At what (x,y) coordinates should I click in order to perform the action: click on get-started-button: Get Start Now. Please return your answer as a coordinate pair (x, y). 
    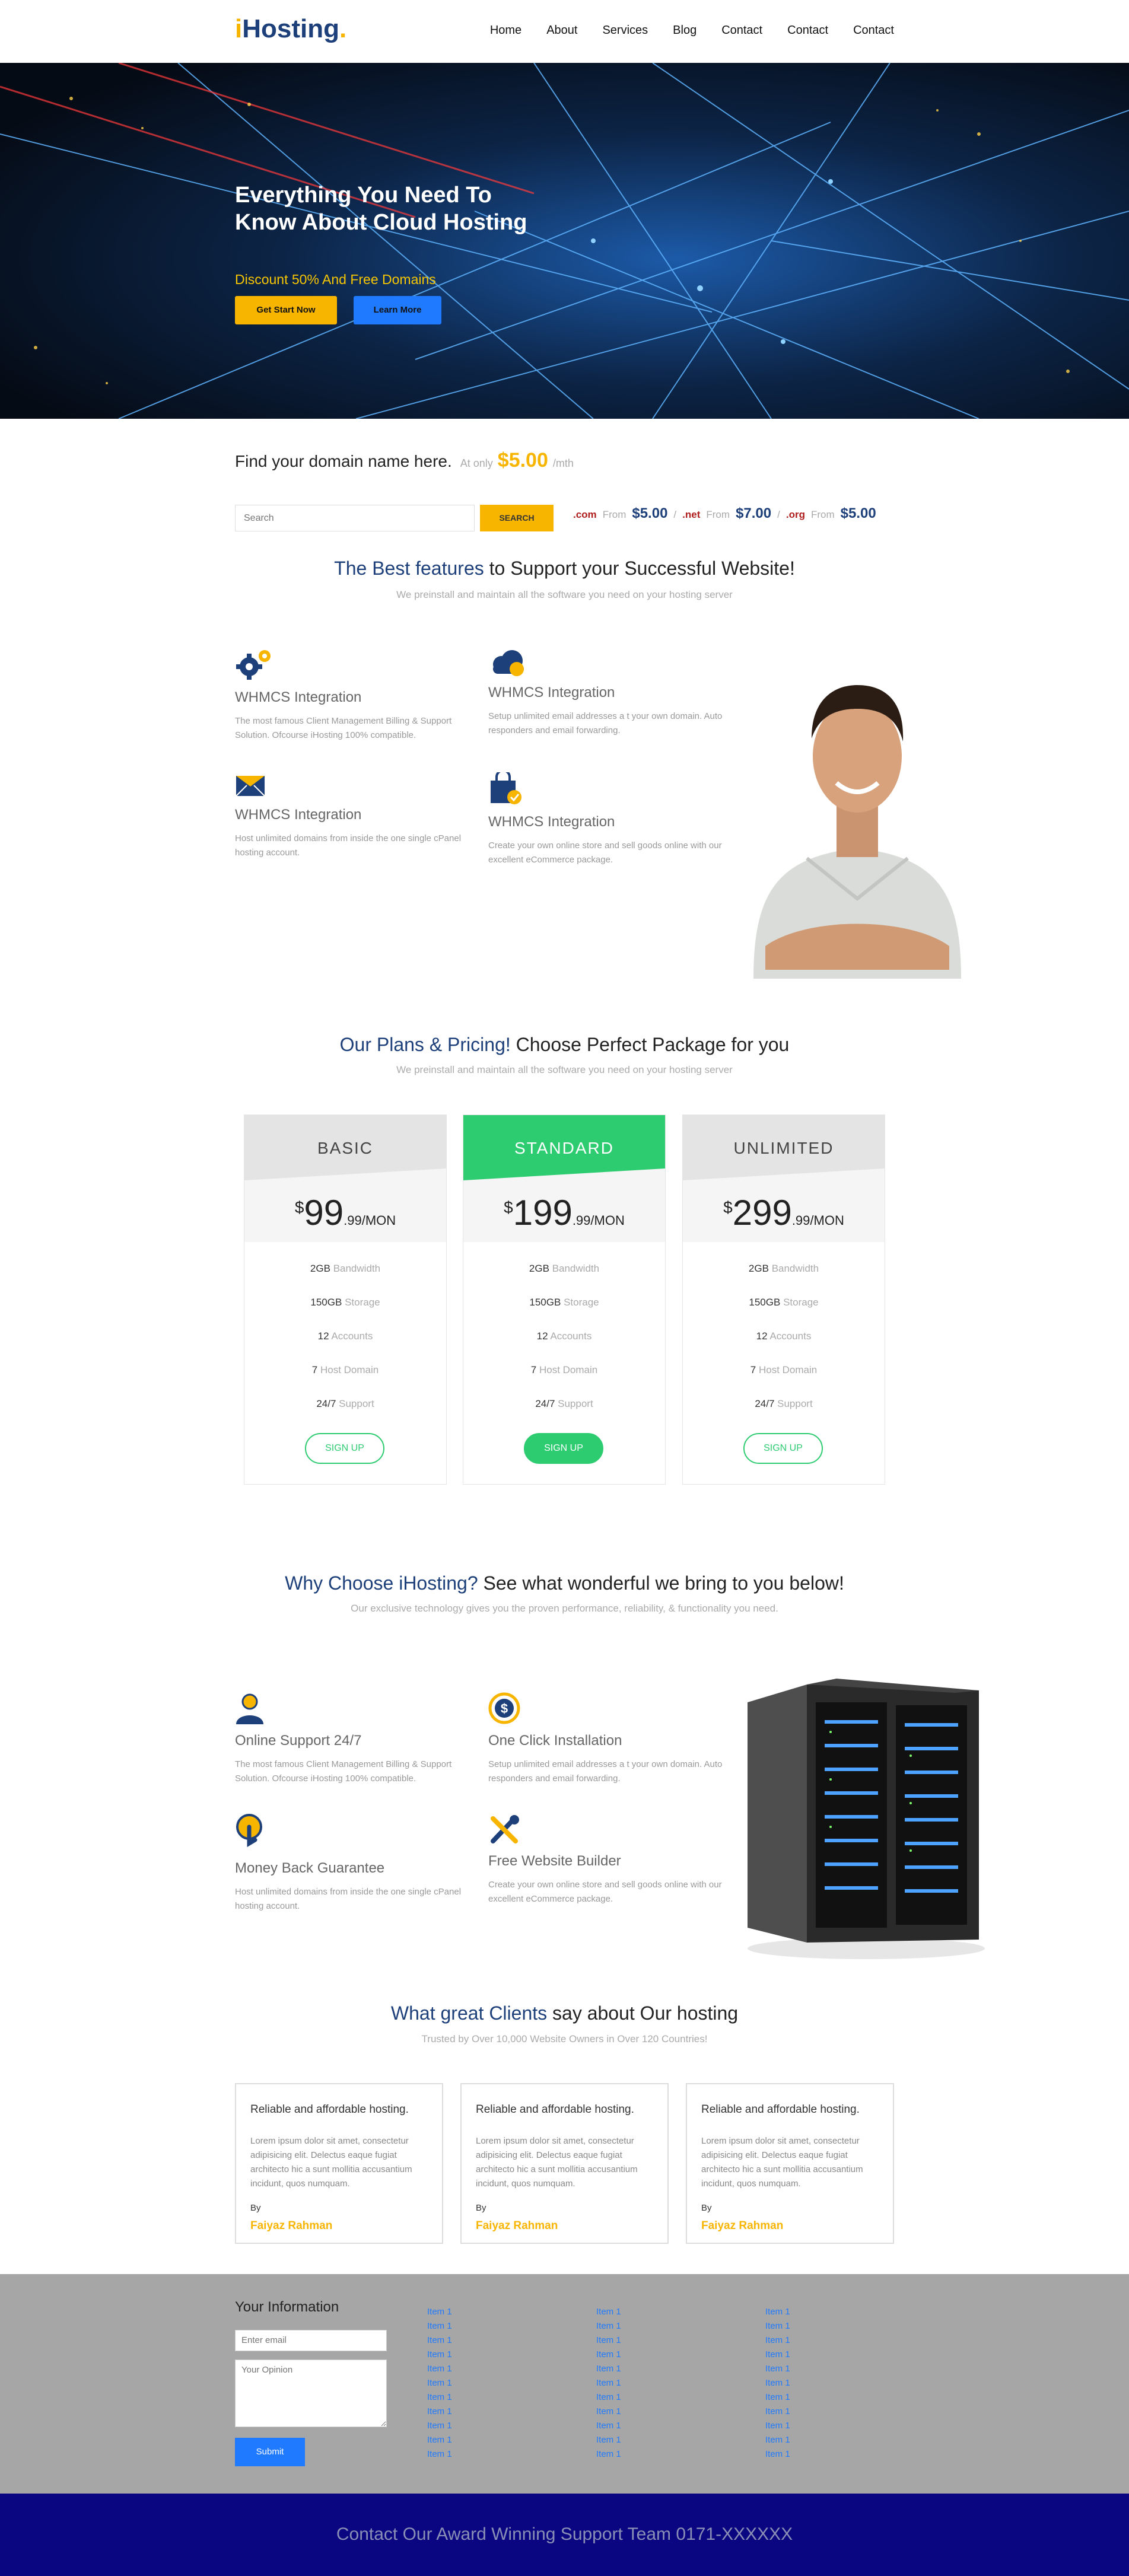
    Looking at the image, I should click on (286, 310).